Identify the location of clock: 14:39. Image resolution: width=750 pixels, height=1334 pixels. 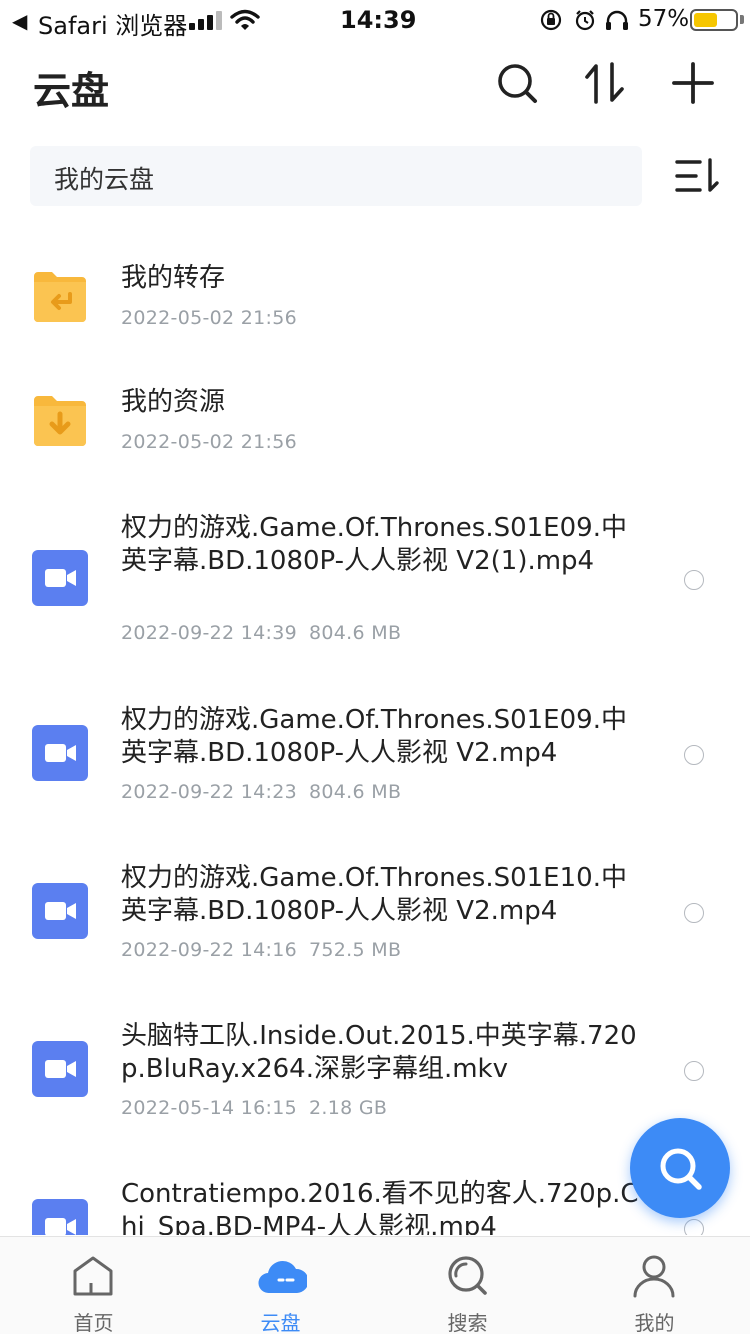
(378, 20).